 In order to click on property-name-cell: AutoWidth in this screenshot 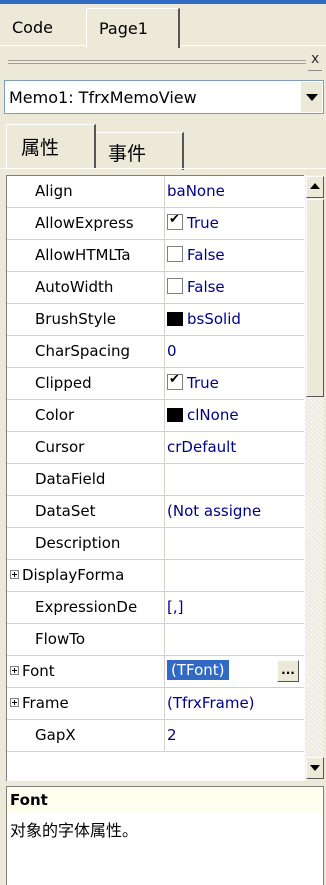, I will do `click(86, 287)`.